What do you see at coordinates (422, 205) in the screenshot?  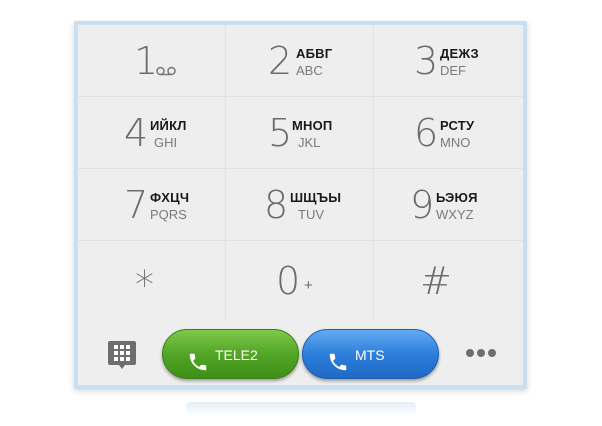 I see `key-digit: 9` at bounding box center [422, 205].